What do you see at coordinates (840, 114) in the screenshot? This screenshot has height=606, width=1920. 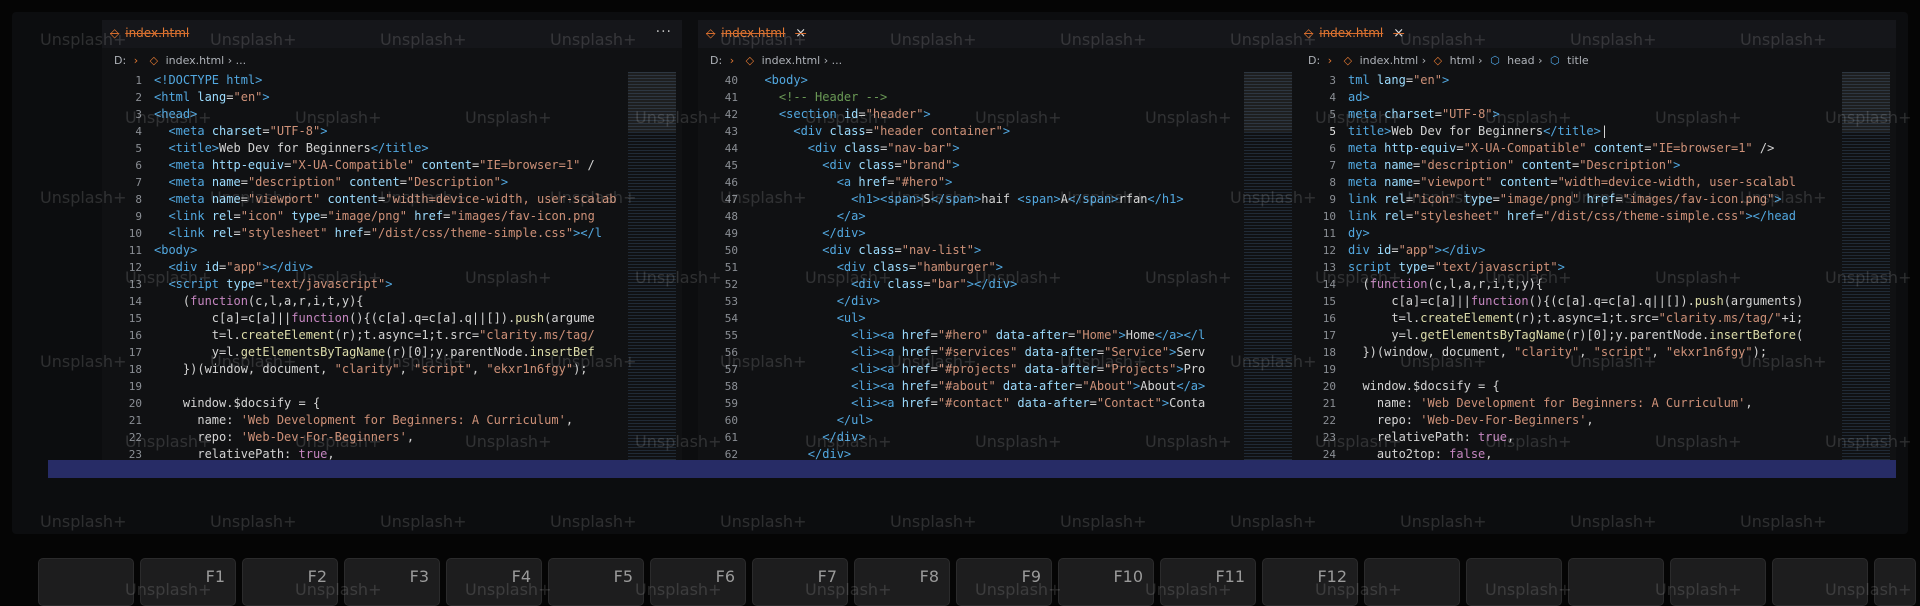 I see `code-text: <section id="header">` at bounding box center [840, 114].